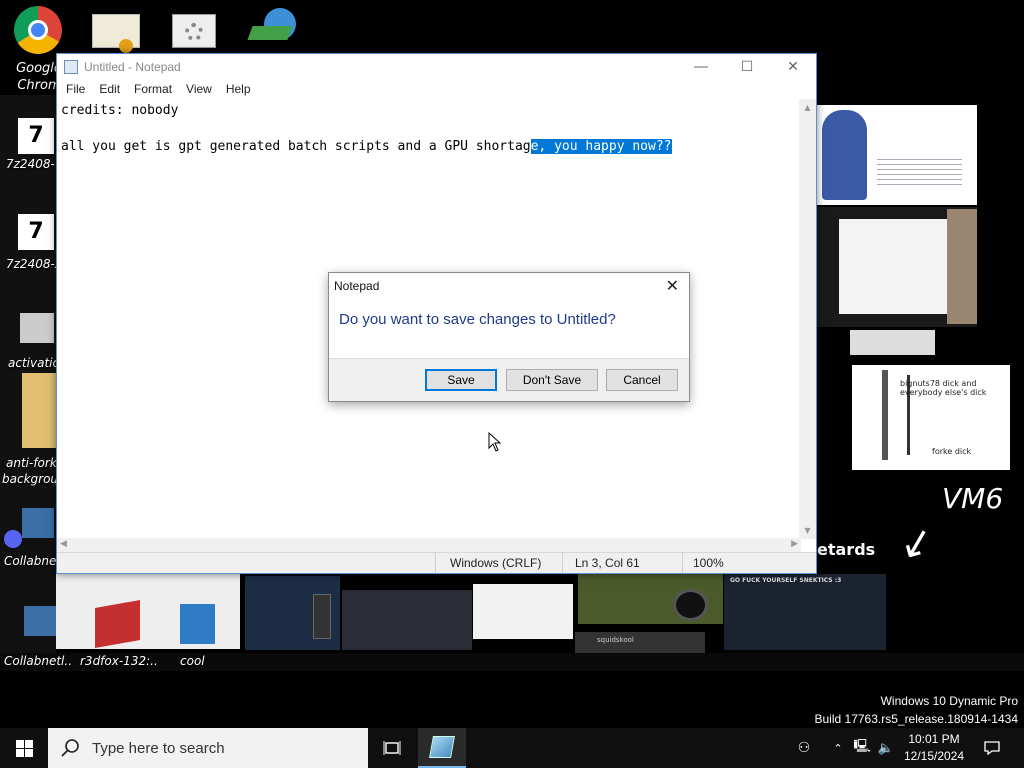  What do you see at coordinates (496, 563) in the screenshot?
I see `status-line-ending: Windows (CRLF)` at bounding box center [496, 563].